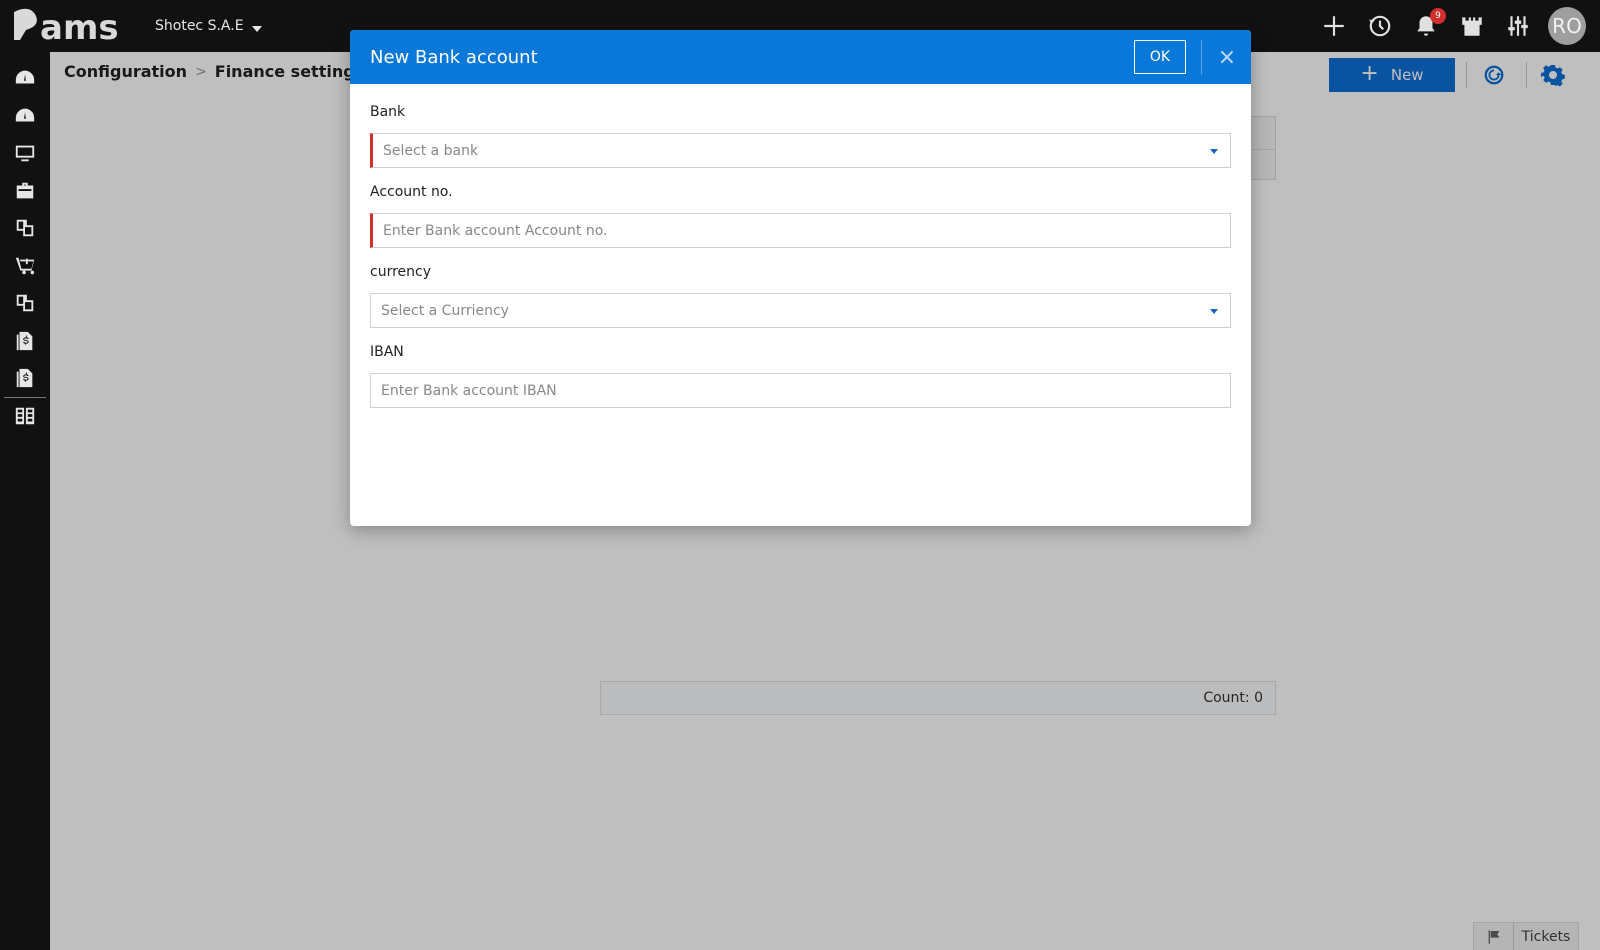 Image resolution: width=1600 pixels, height=950 pixels. What do you see at coordinates (445, 310) in the screenshot?
I see `currency-select-placeholder: Select a Curriency` at bounding box center [445, 310].